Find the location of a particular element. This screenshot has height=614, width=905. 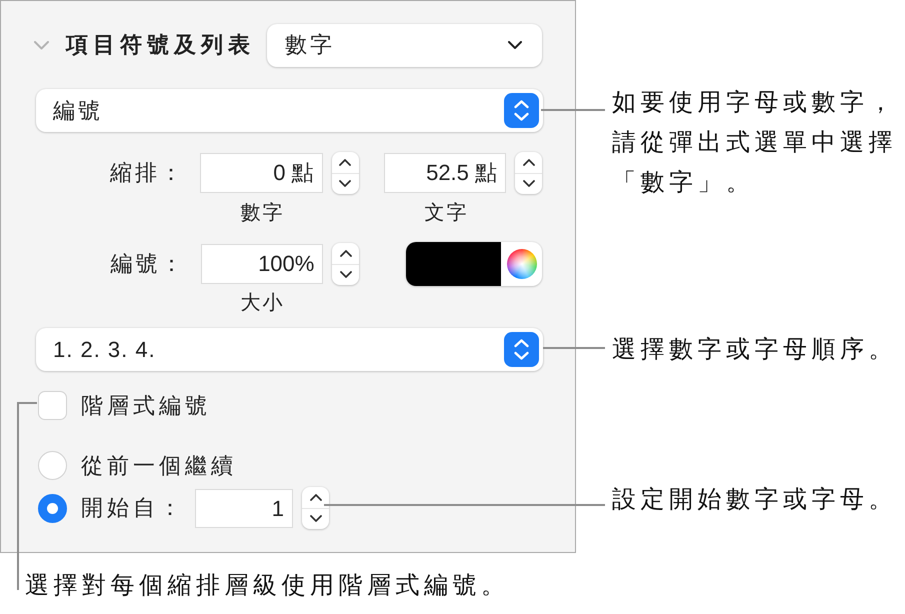

radio-label: 開始自： is located at coordinates (133, 508).